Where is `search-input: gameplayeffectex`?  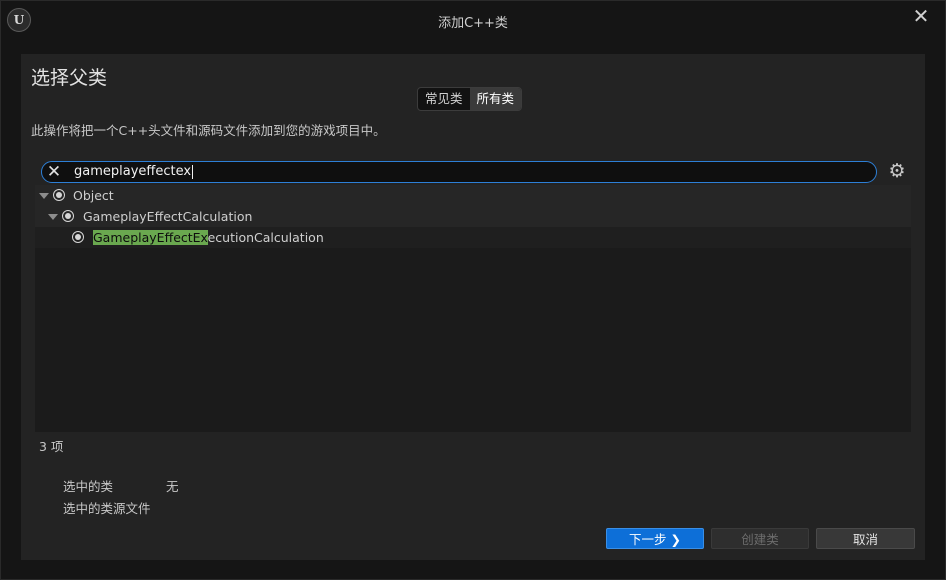 search-input: gameplayeffectex is located at coordinates (134, 172).